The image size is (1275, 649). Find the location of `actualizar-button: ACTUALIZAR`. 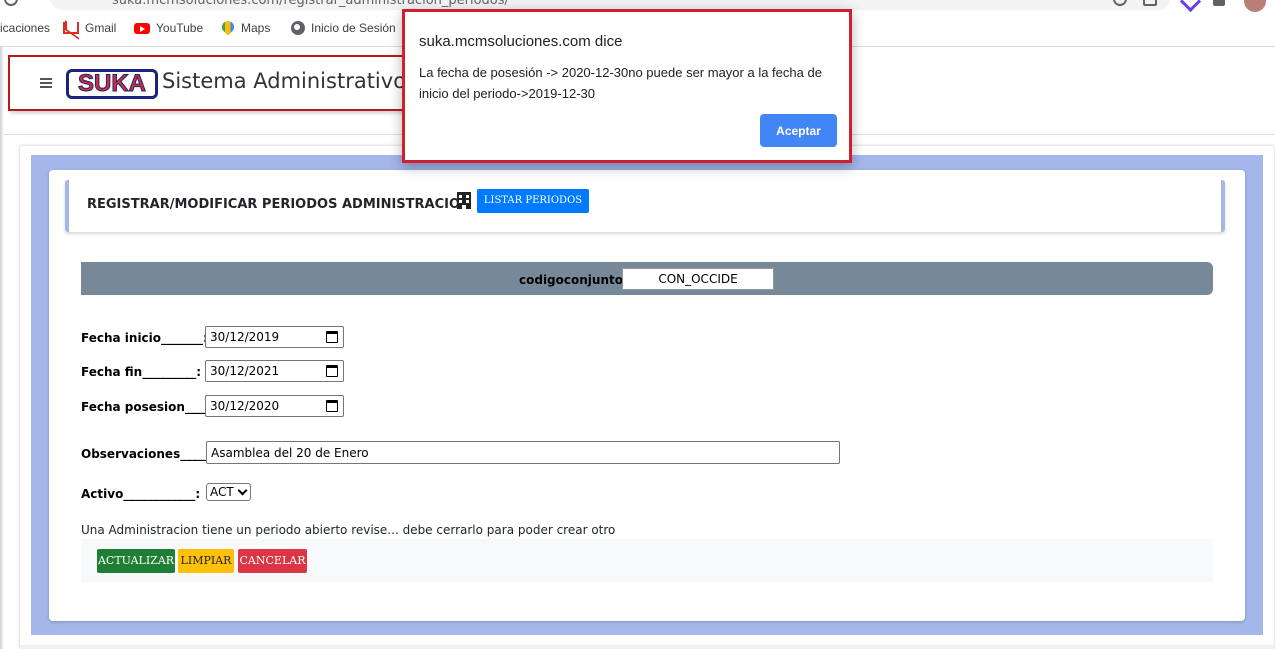

actualizar-button: ACTUALIZAR is located at coordinates (136, 561).